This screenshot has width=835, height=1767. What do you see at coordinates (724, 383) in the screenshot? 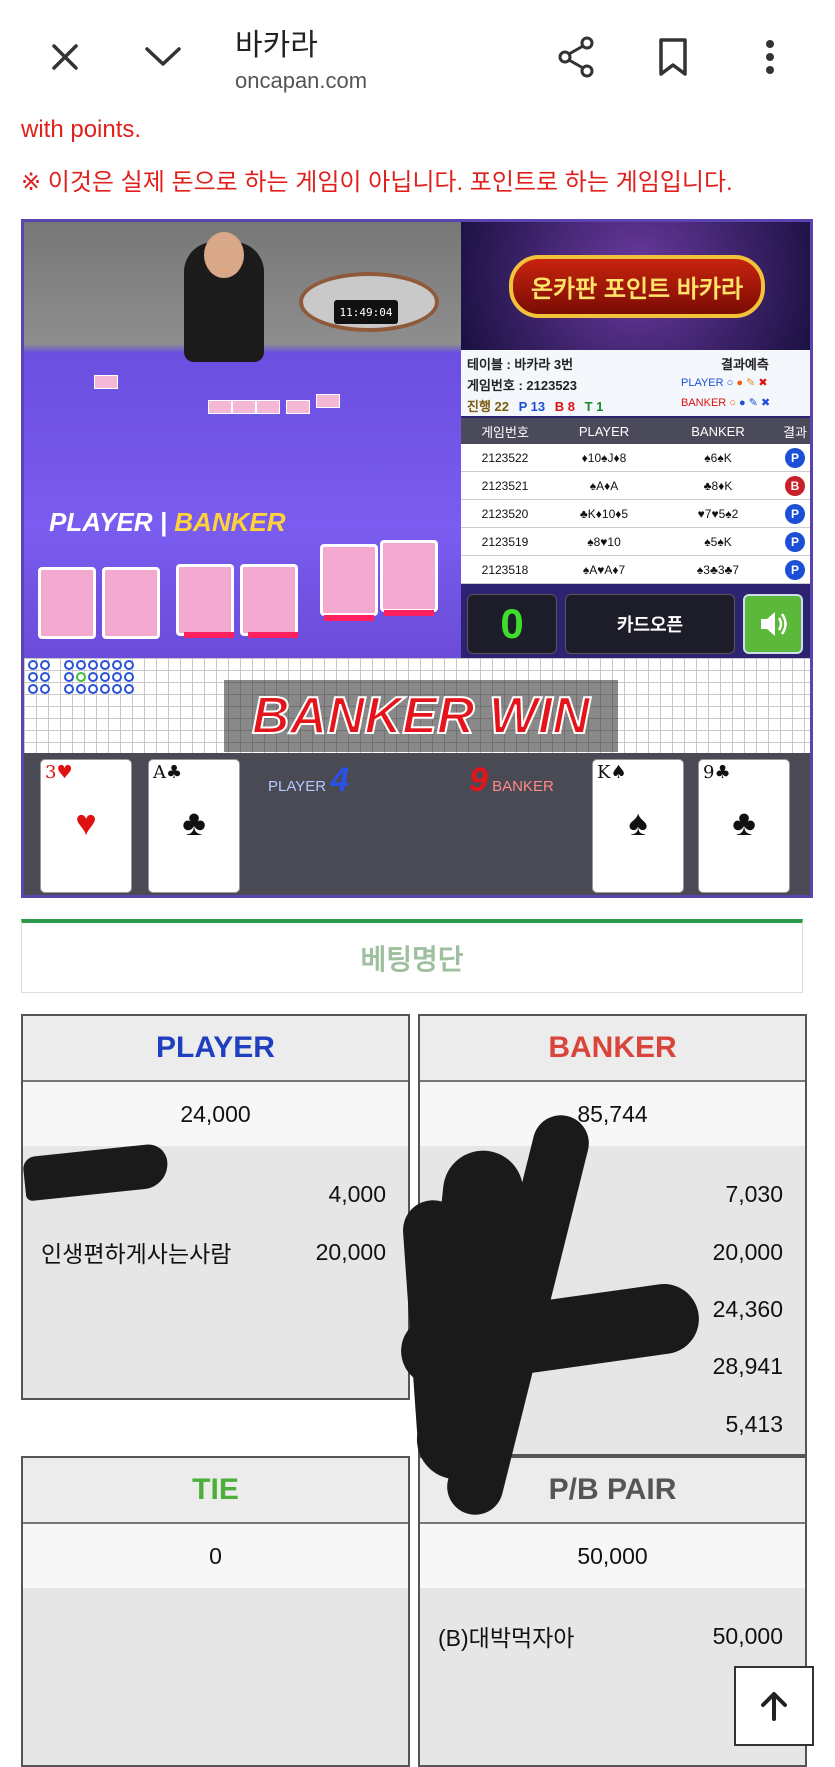
I see `prediction-player: PLAYER ○ ● ✎ ✖` at bounding box center [724, 383].